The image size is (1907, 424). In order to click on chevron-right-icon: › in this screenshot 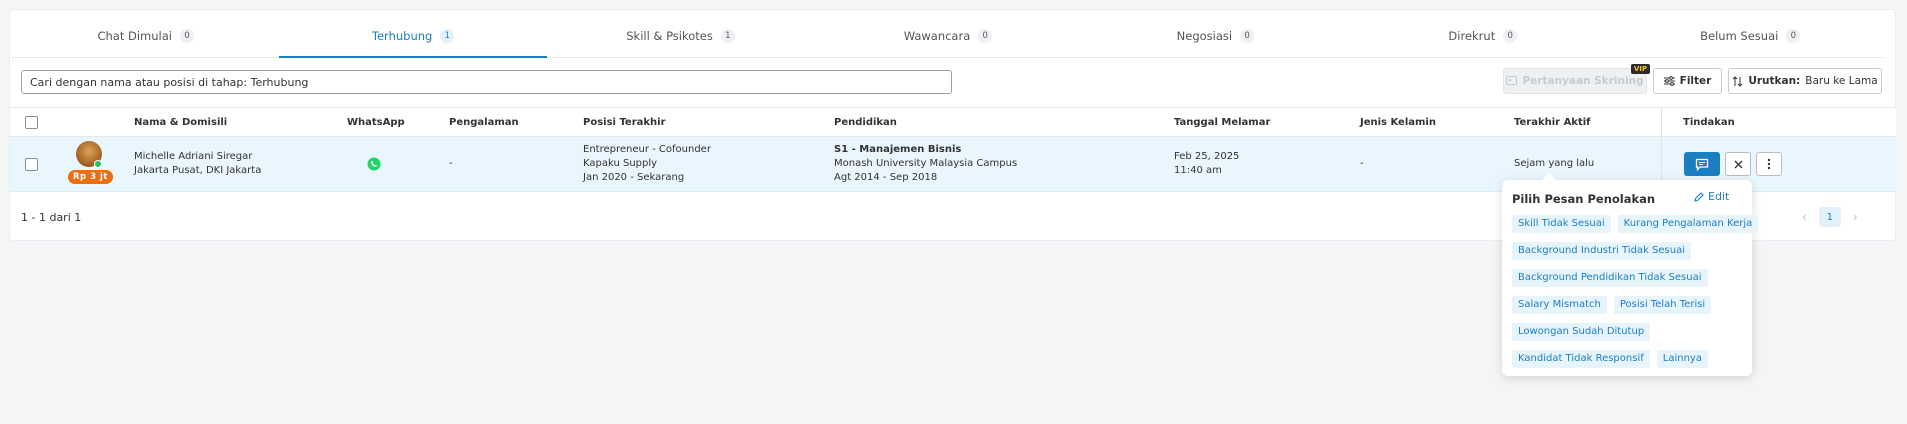, I will do `click(1855, 217)`.